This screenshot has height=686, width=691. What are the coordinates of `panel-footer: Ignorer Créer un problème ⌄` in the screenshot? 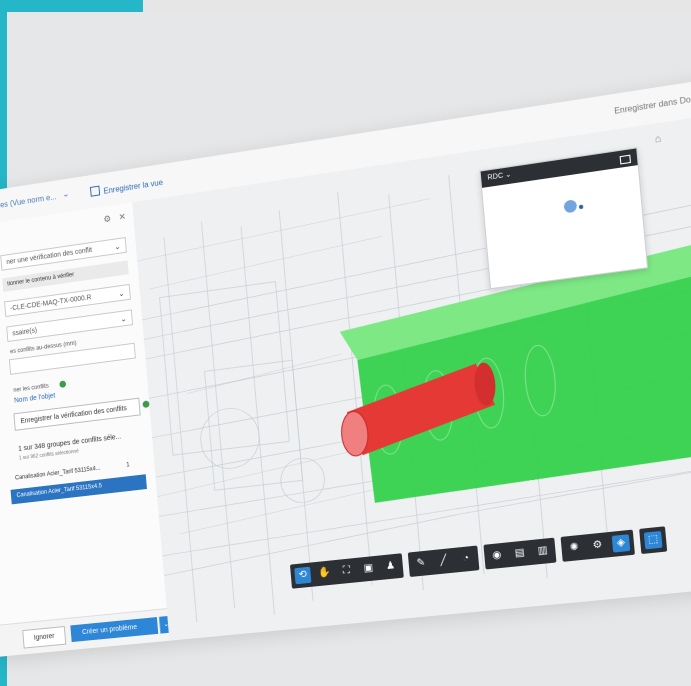 It's located at (86, 632).